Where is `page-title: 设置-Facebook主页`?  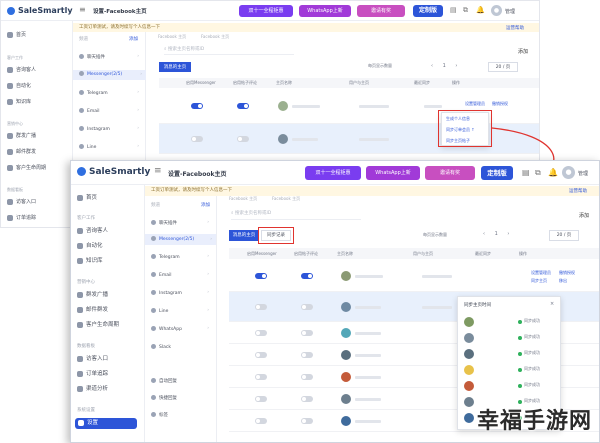
page-title: 设置-Facebook主页 is located at coordinates (197, 174).